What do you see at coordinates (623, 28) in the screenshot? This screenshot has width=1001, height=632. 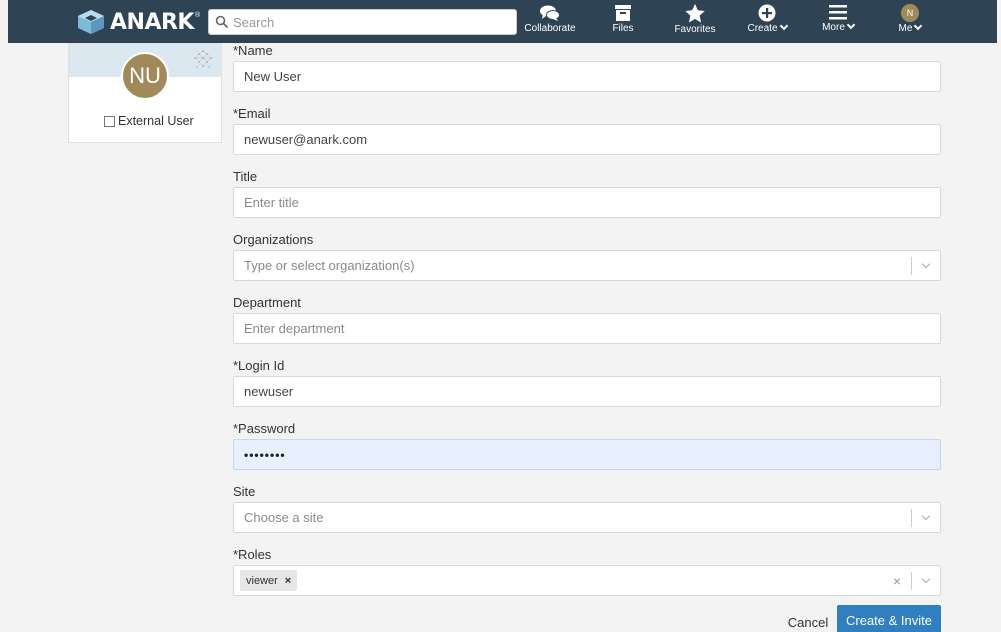 I see `nav-files-label: Files` at bounding box center [623, 28].